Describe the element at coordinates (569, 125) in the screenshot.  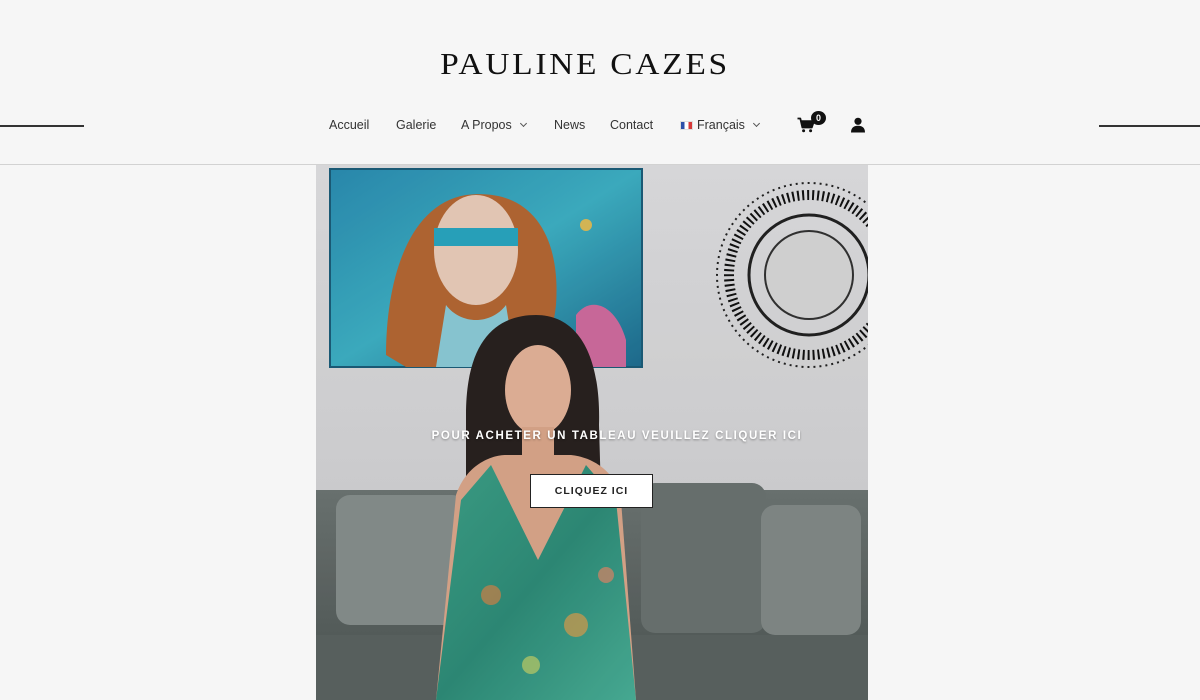
I see `nav-item-news: News` at that location.